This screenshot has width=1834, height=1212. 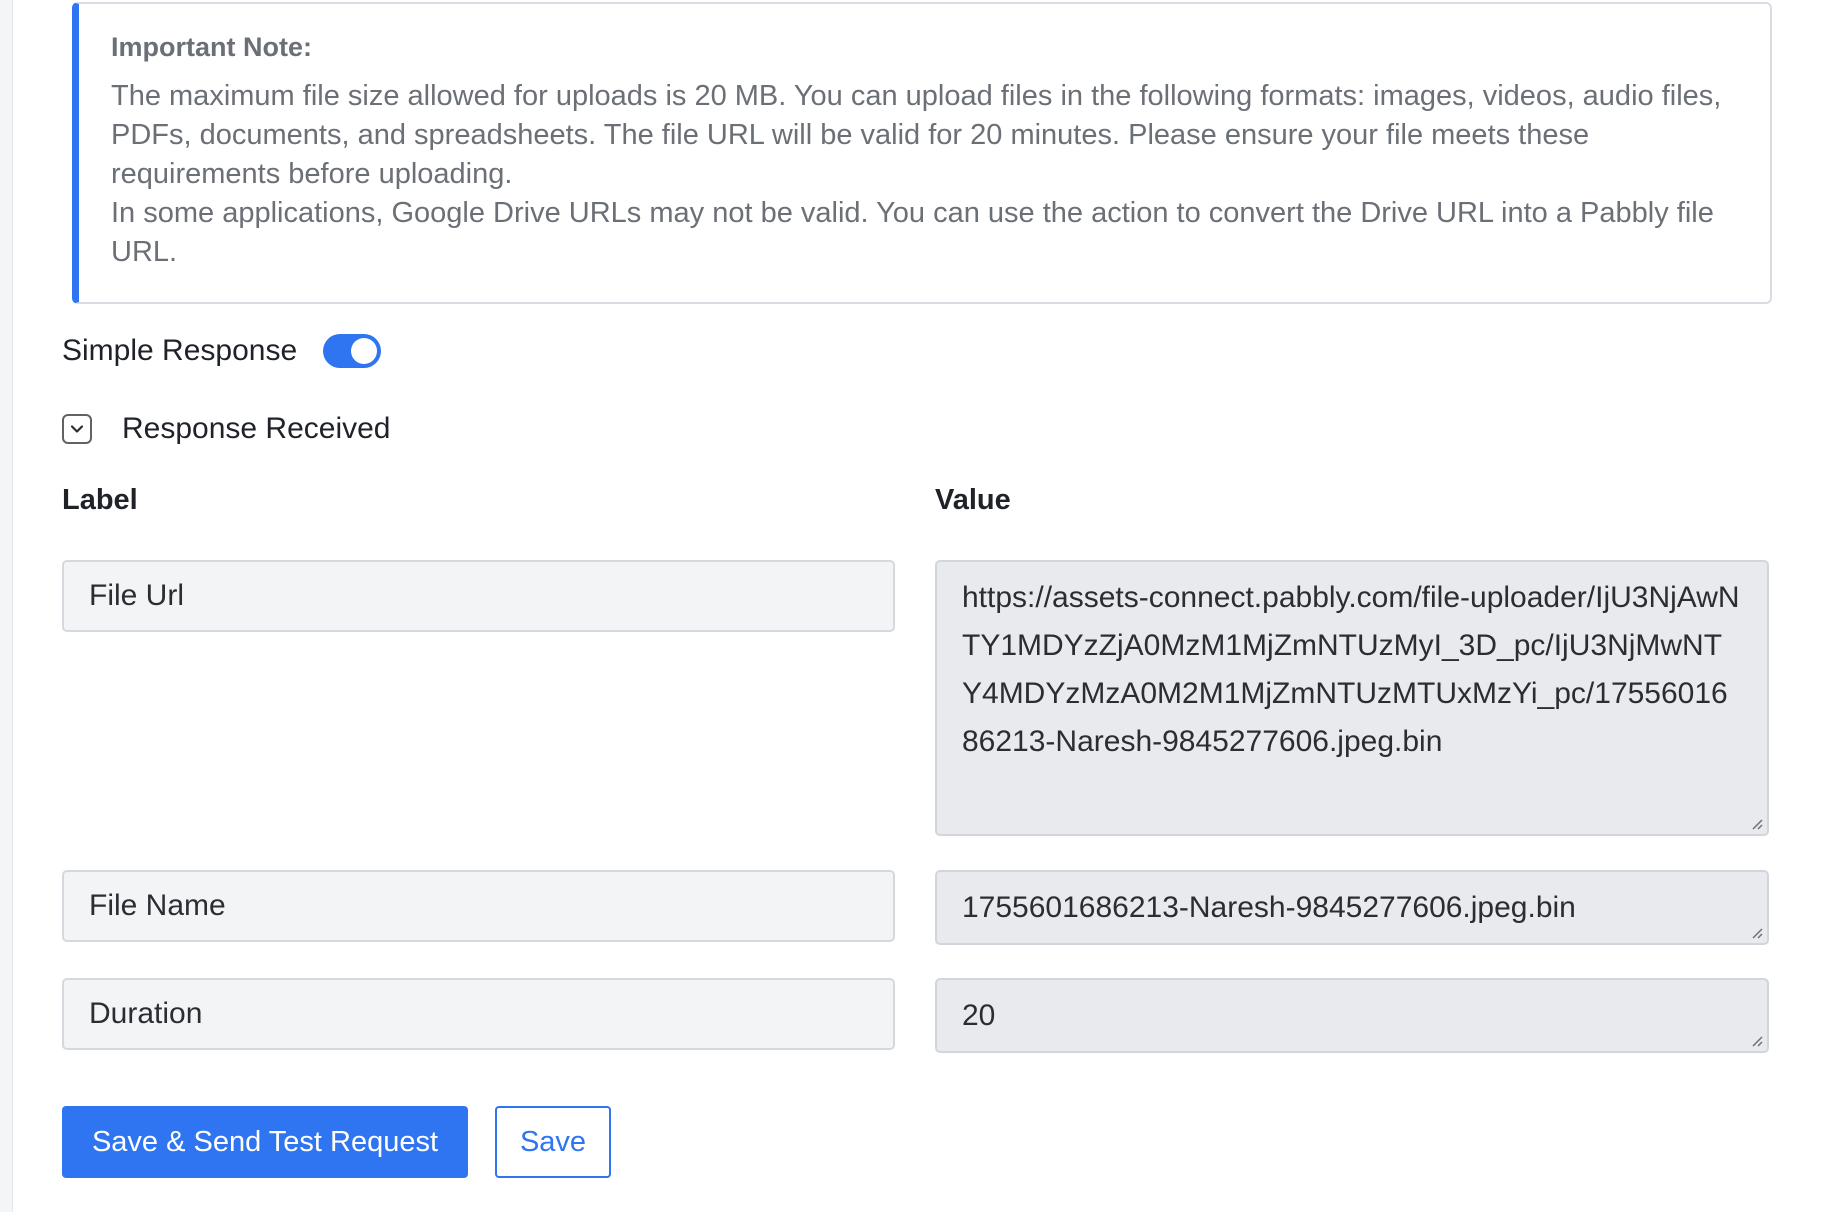 I want to click on label-field-file-name: File Name, so click(x=478, y=906).